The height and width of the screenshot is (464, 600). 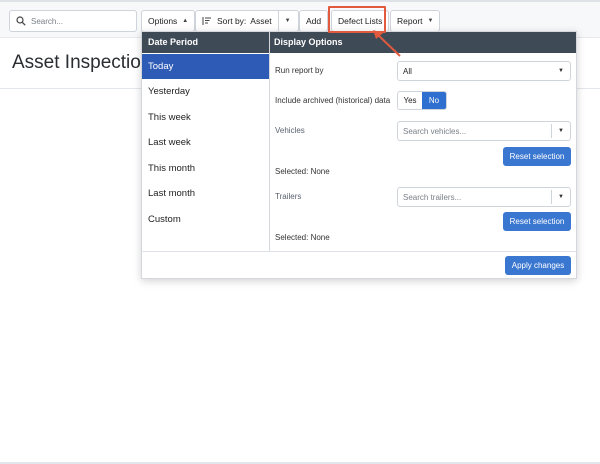 I want to click on add-label: Add, so click(x=314, y=21).